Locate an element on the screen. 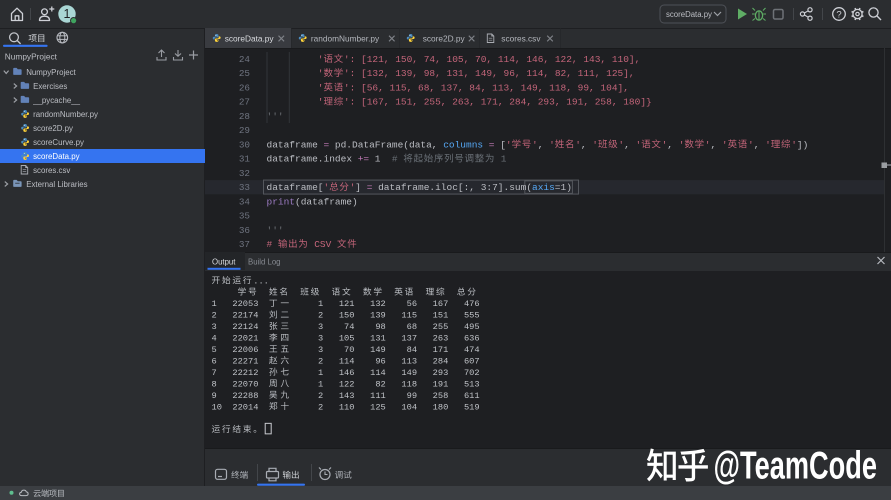 This screenshot has height=500, width=891. svg-text:2 114 96 113 284 60: 2 114 96 113 284 607 is located at coordinates (386, 361).